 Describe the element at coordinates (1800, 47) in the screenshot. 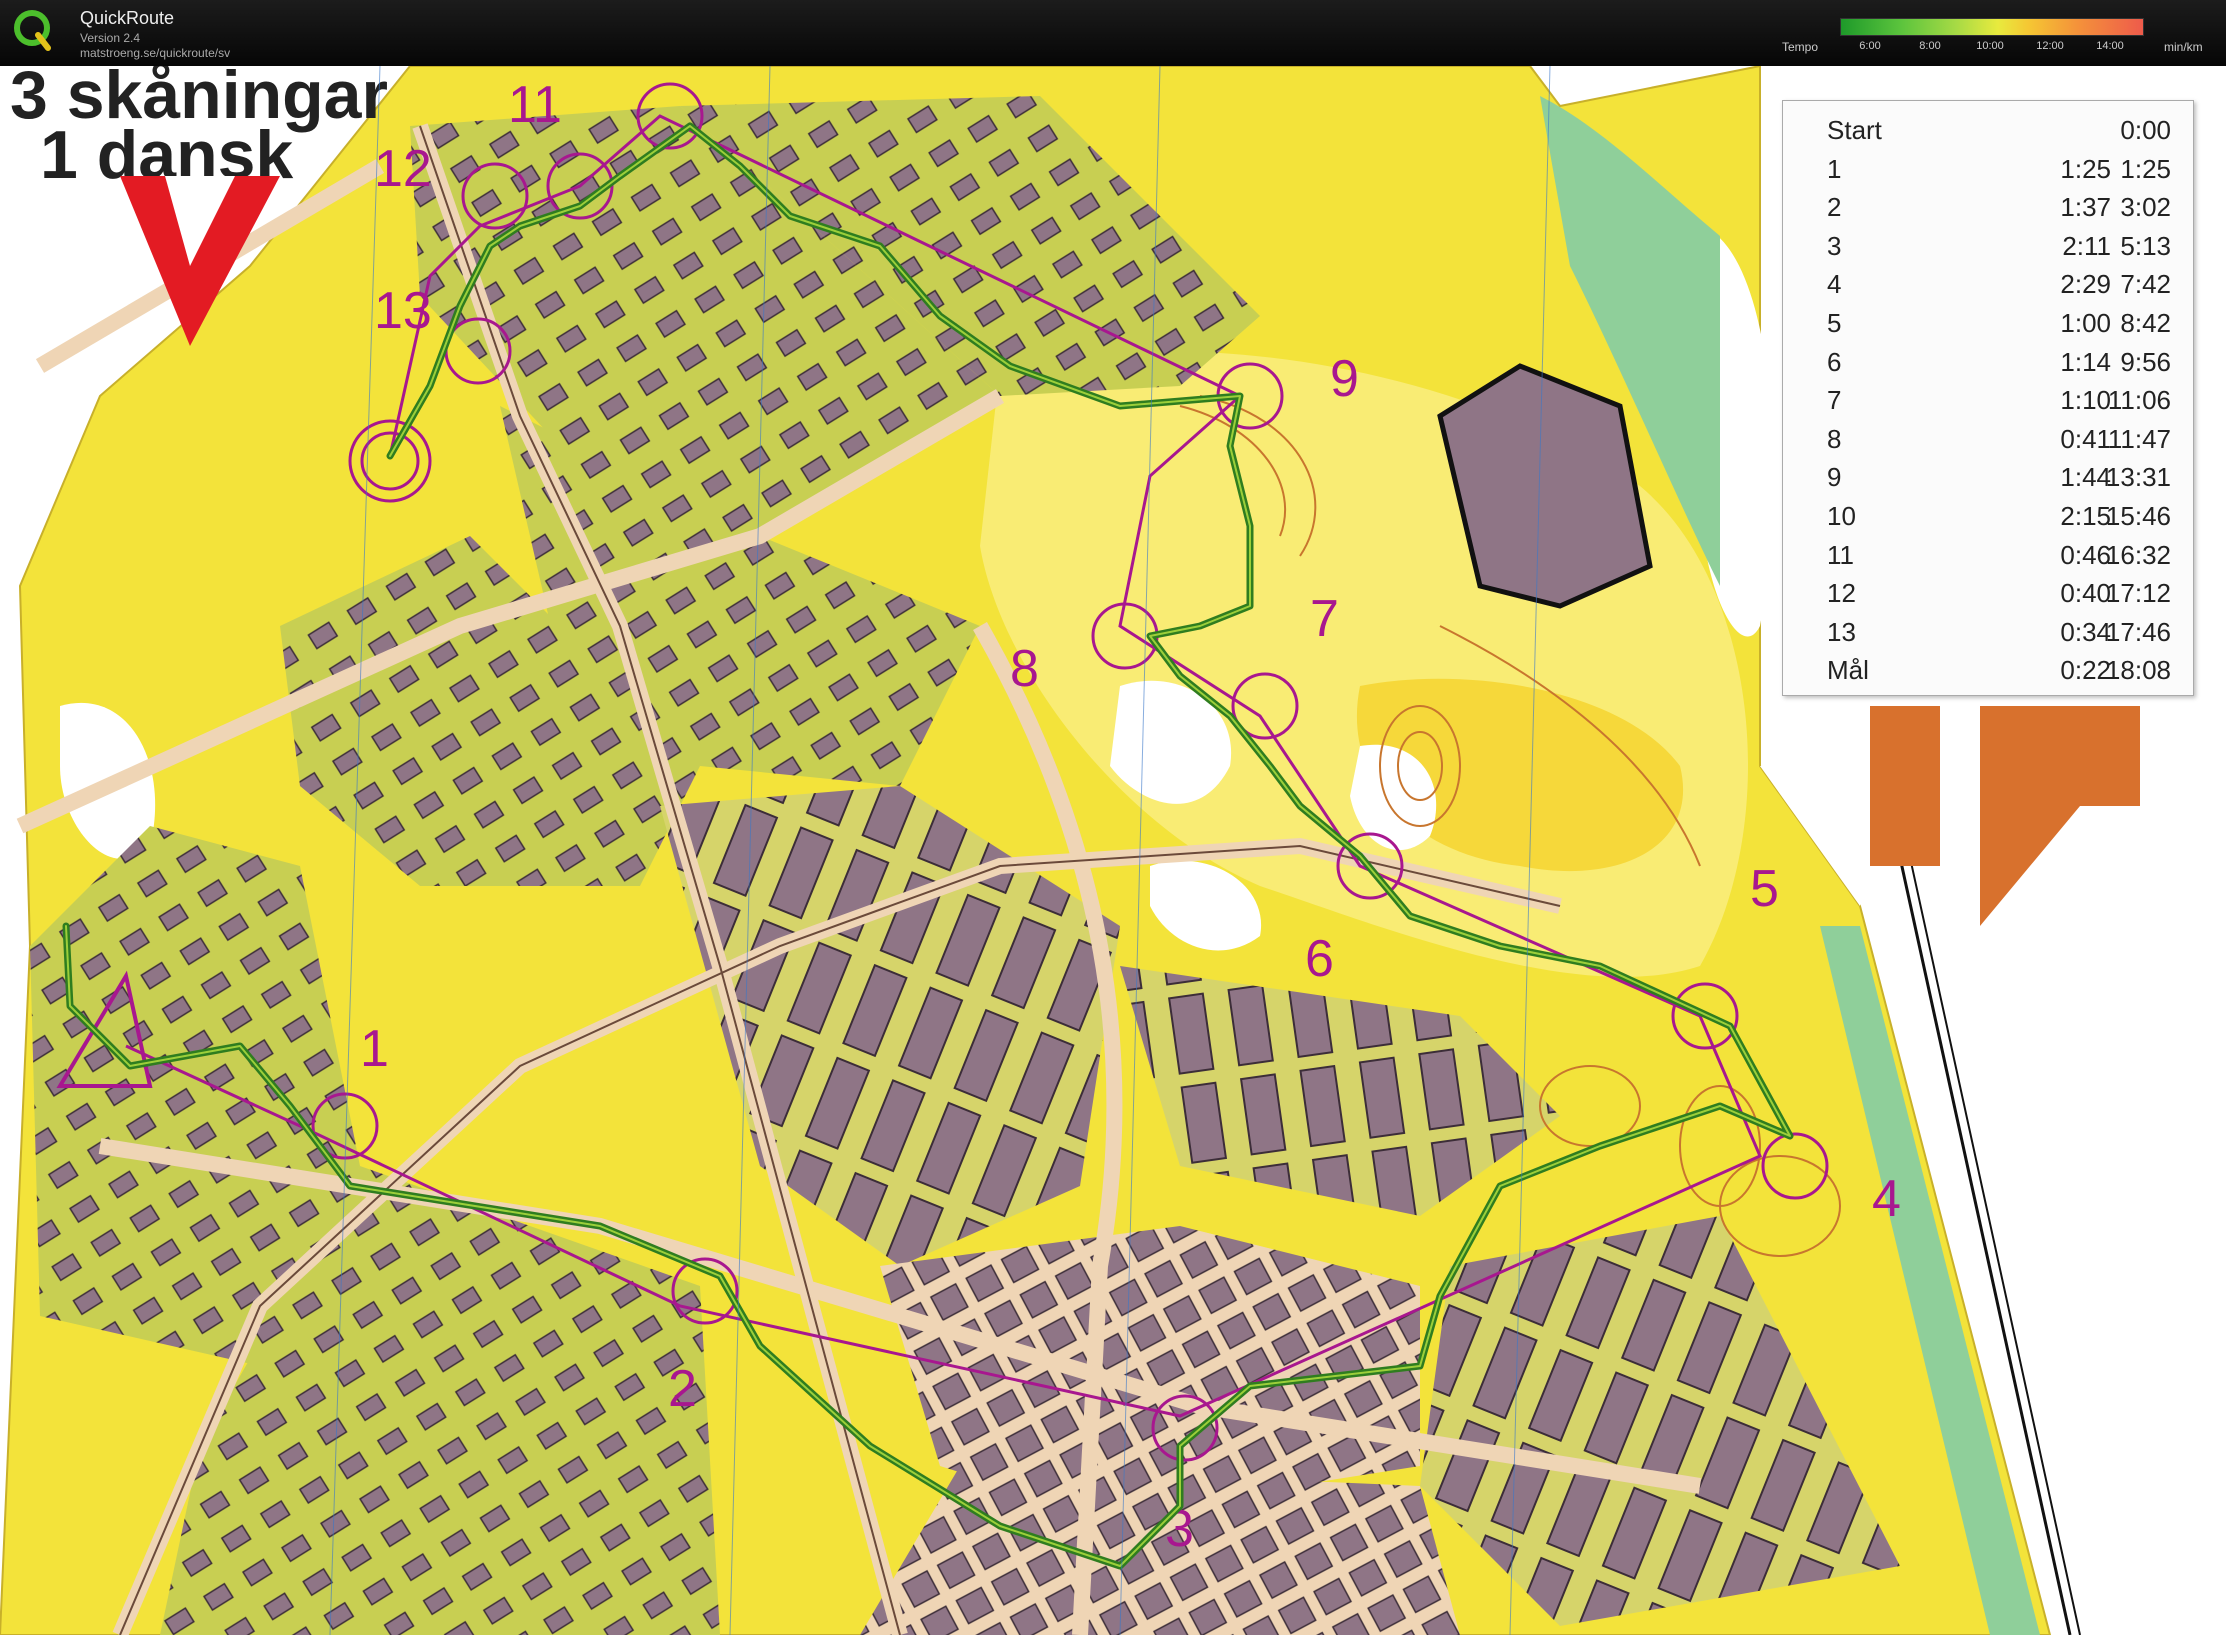

I see `tempo-label: Tempo` at that location.